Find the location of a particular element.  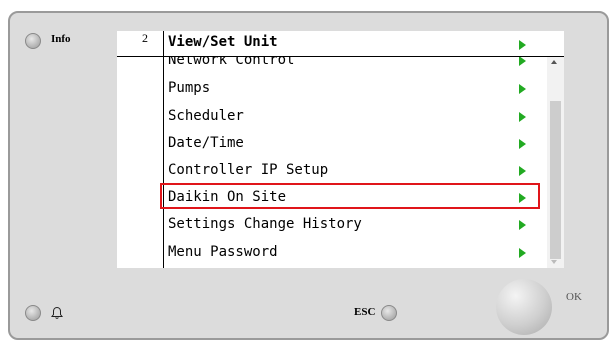

menu-item-settings-change-history: Settings Change History is located at coordinates (332, 225).